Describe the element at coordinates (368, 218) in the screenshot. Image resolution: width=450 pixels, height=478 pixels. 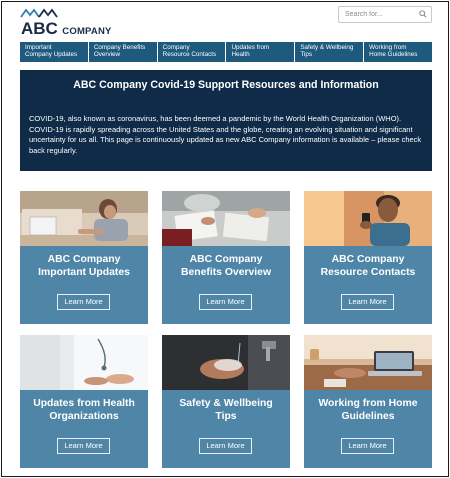
I see `card-photo-man-phone` at that location.